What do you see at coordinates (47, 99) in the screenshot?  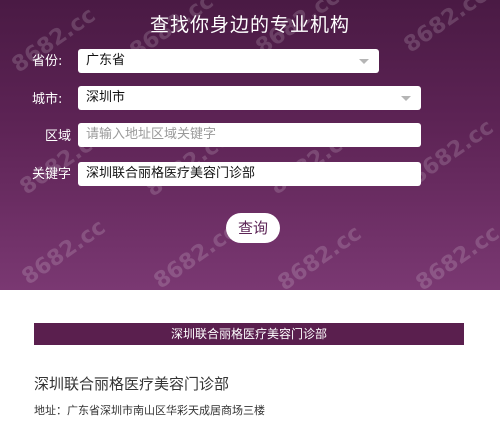 I see `city-label: 城市:` at bounding box center [47, 99].